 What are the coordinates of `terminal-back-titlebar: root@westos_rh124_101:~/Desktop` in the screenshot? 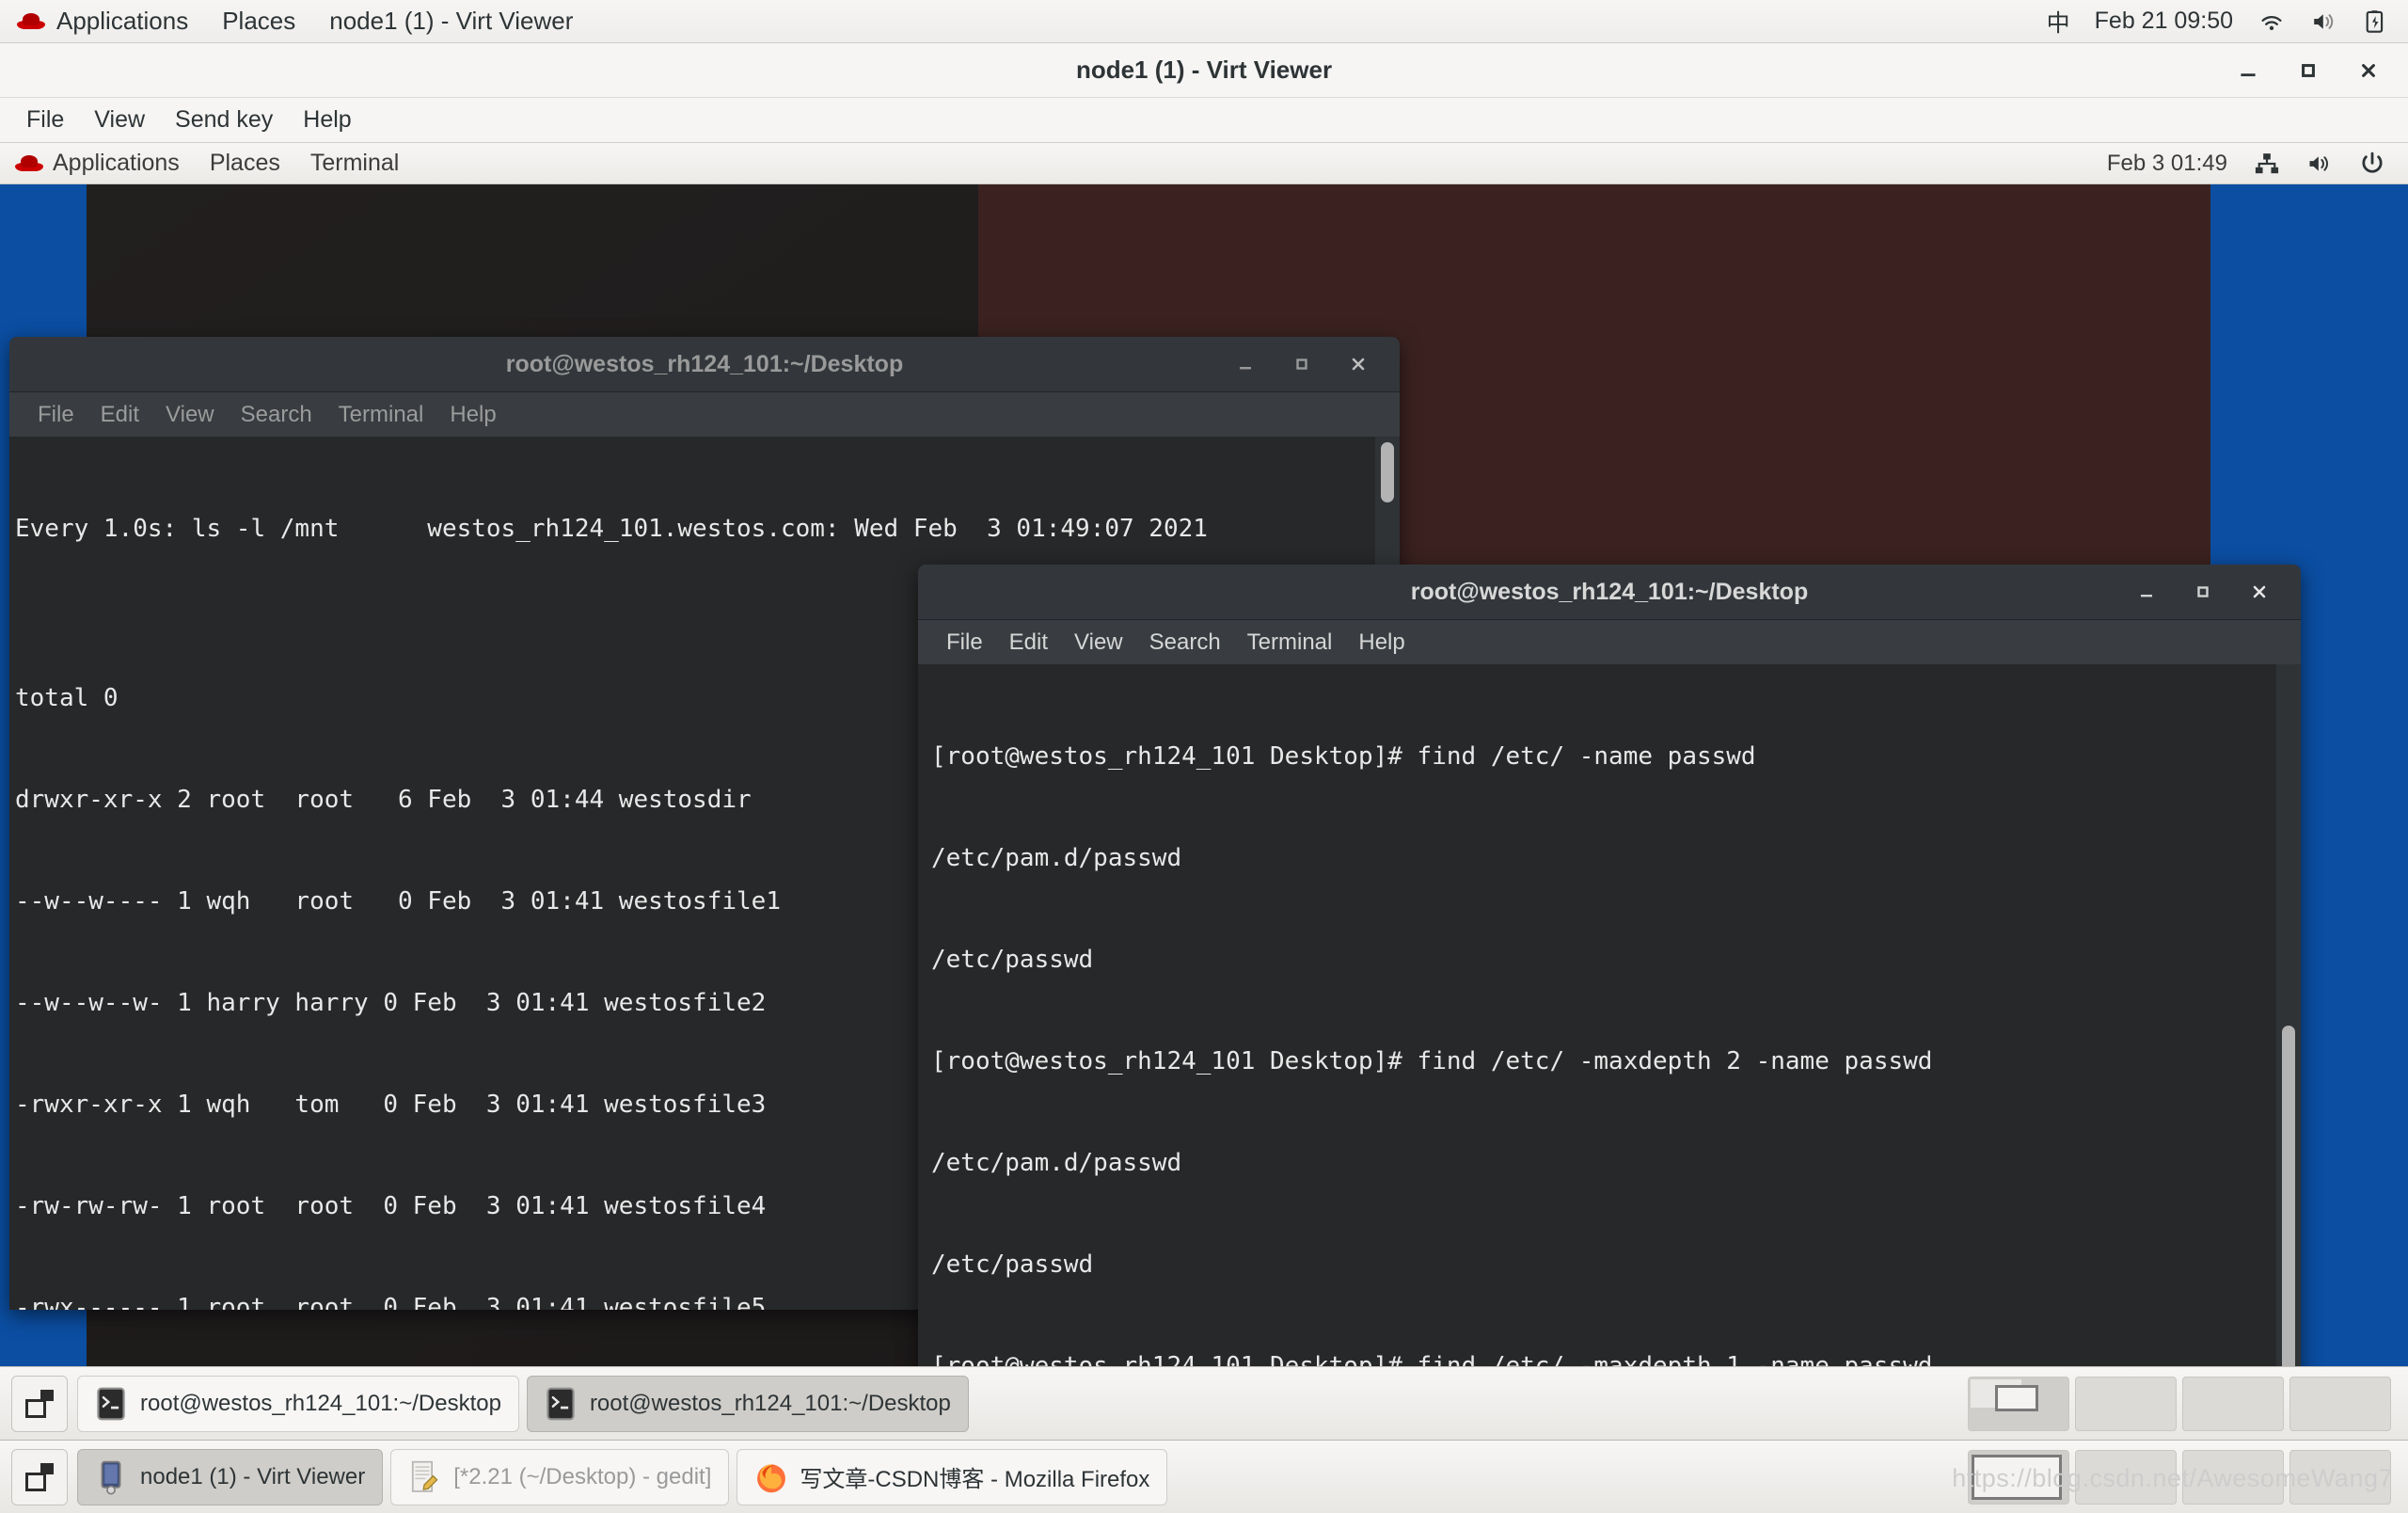 It's located at (704, 364).